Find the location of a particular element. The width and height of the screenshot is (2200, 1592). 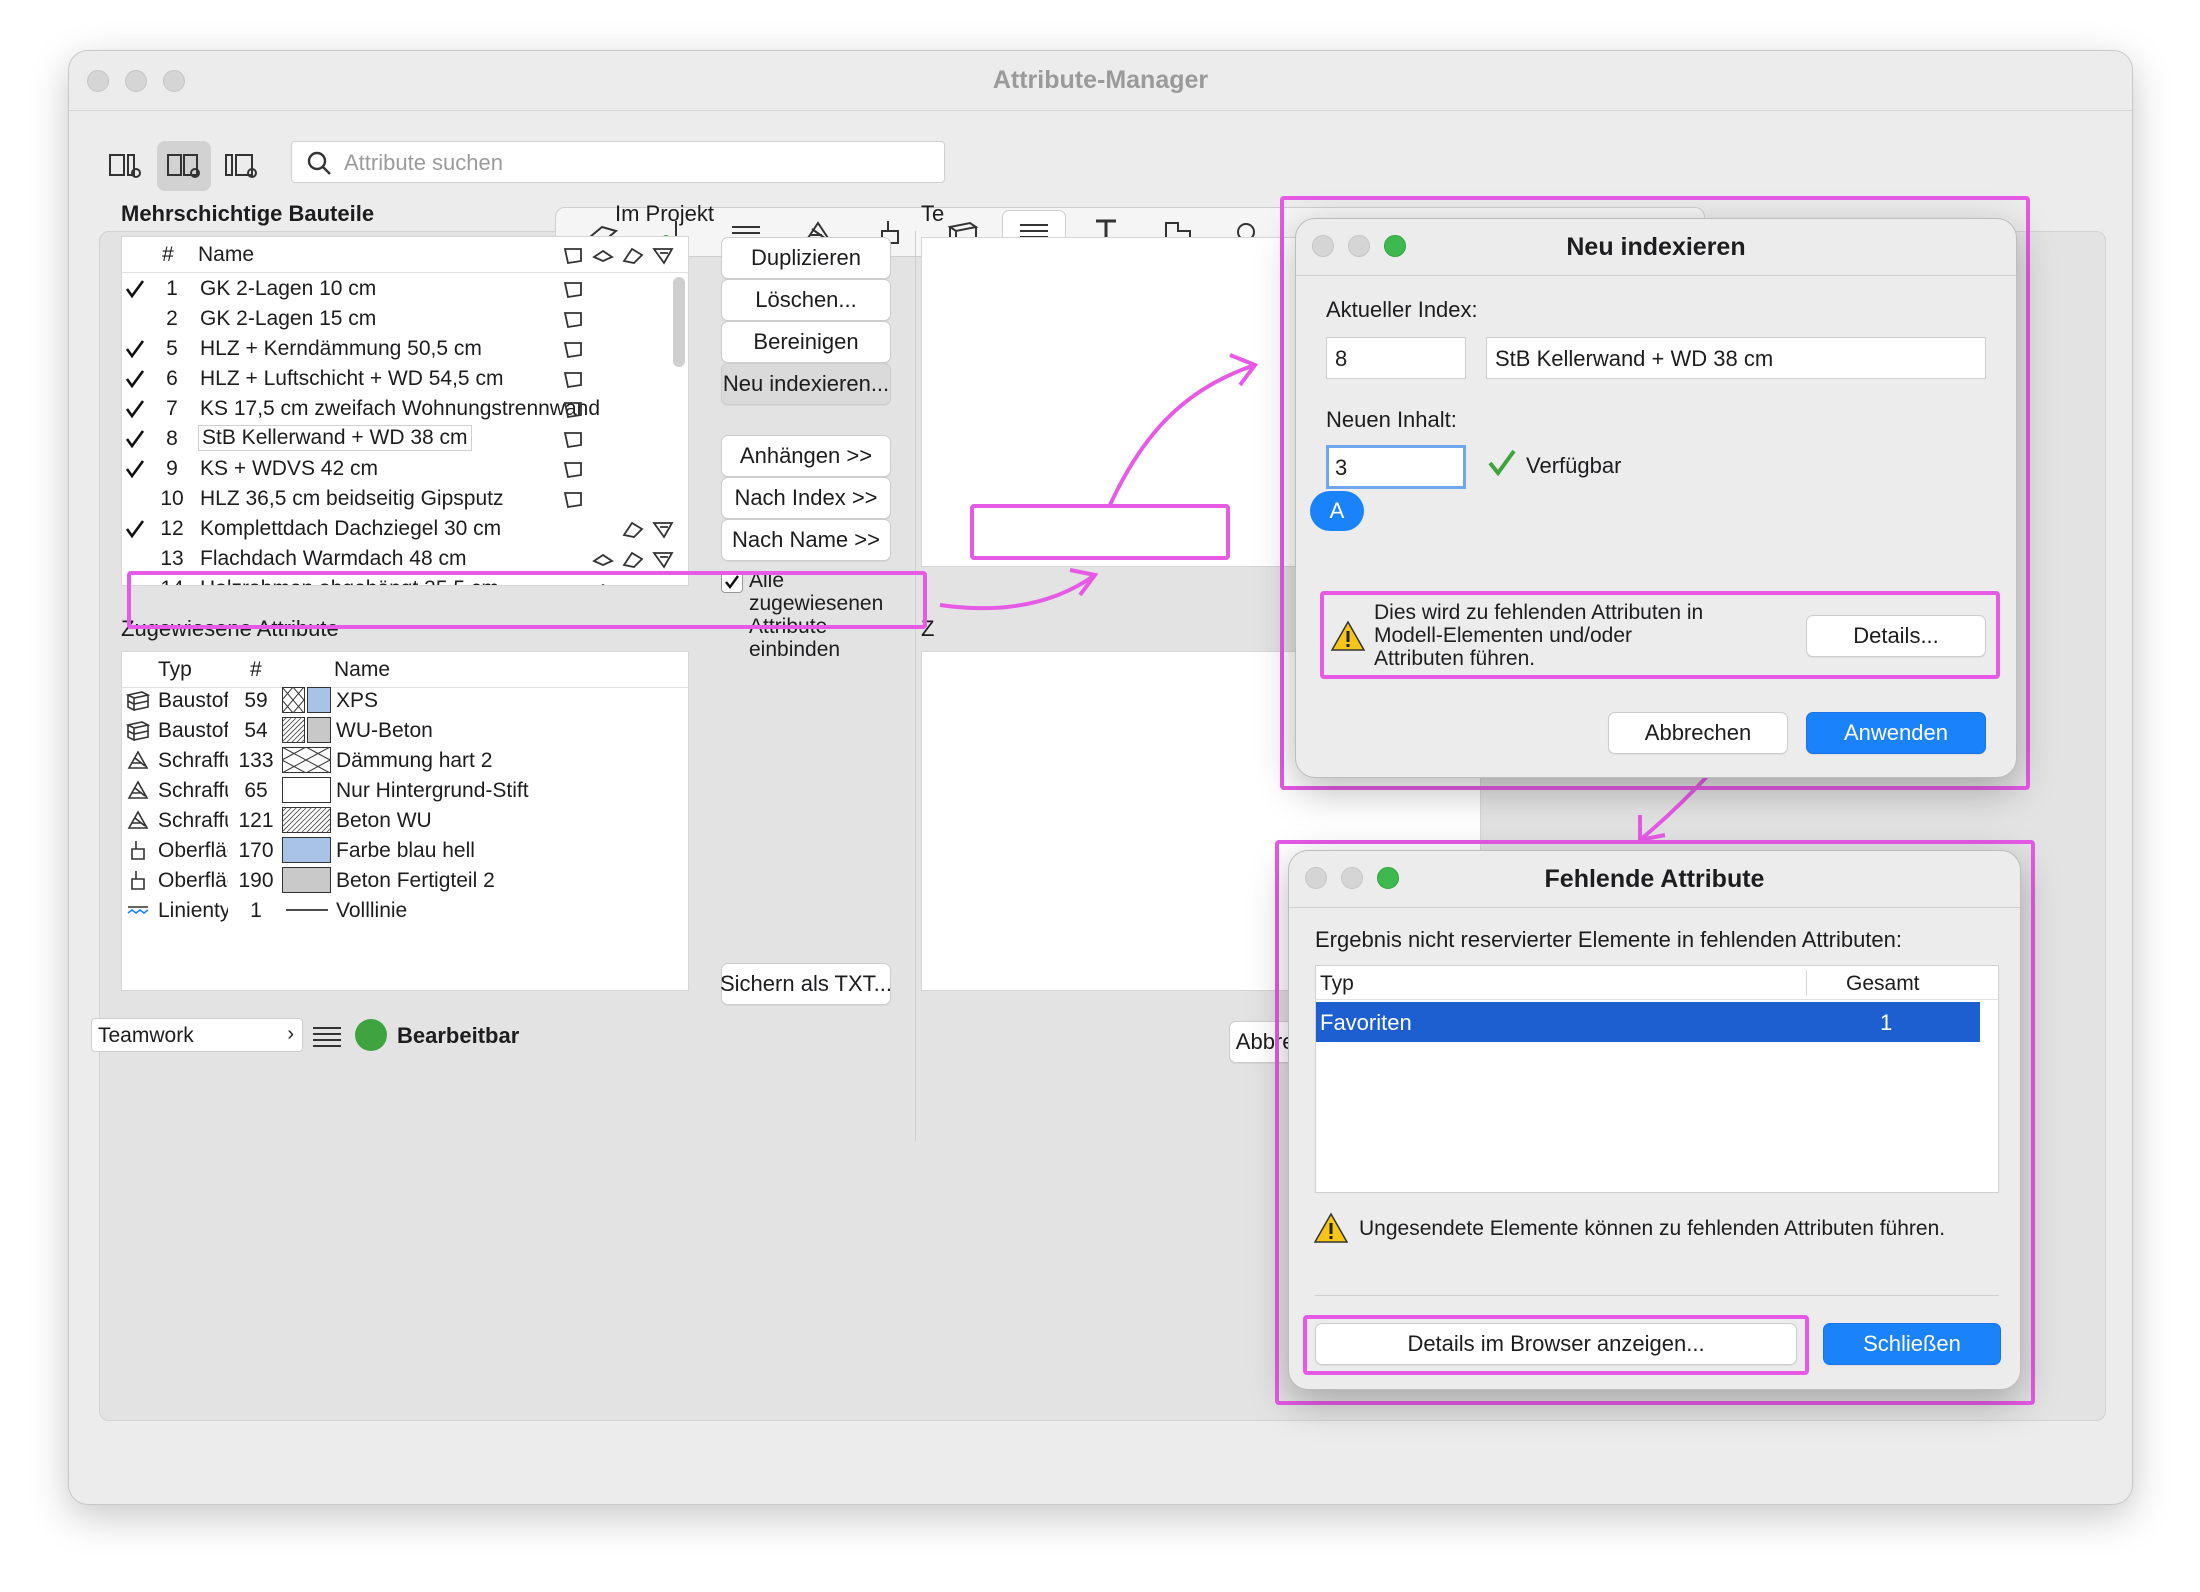

missing-title: Fehlende Attribute is located at coordinates (1654, 879).